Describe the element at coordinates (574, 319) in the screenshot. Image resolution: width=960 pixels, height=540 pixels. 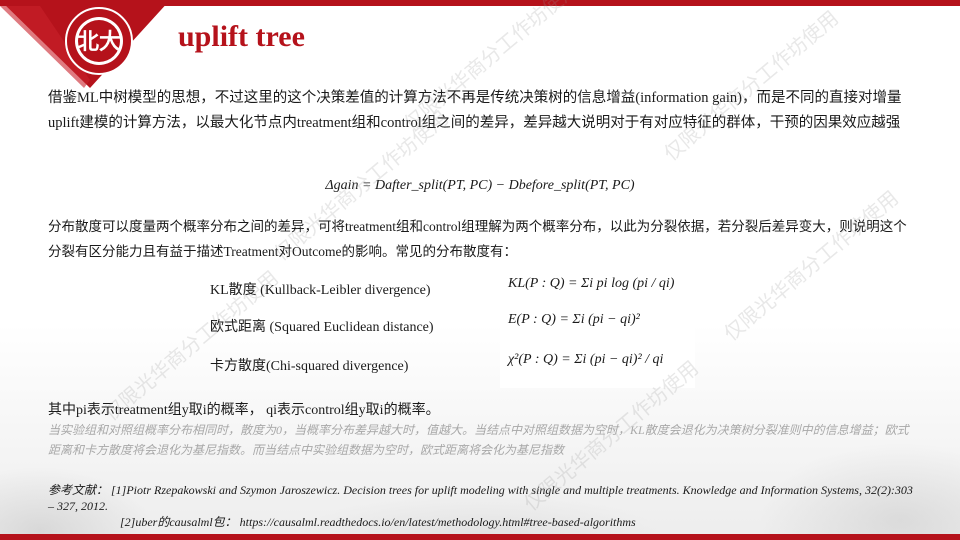
I see `euclidean-formula: E(P : Q) = Σi (pi − qi)²` at that location.